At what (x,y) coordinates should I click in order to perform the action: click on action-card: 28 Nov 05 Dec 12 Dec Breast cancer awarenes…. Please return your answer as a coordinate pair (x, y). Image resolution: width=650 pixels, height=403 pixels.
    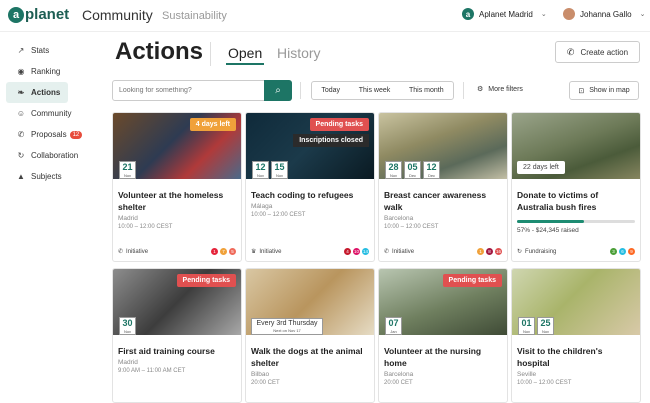
    Looking at the image, I should click on (443, 187).